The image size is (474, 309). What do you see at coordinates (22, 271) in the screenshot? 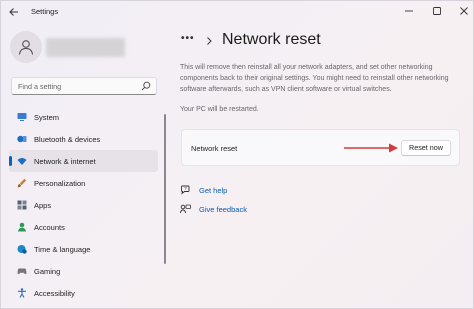
I see `gamepad-icon` at bounding box center [22, 271].